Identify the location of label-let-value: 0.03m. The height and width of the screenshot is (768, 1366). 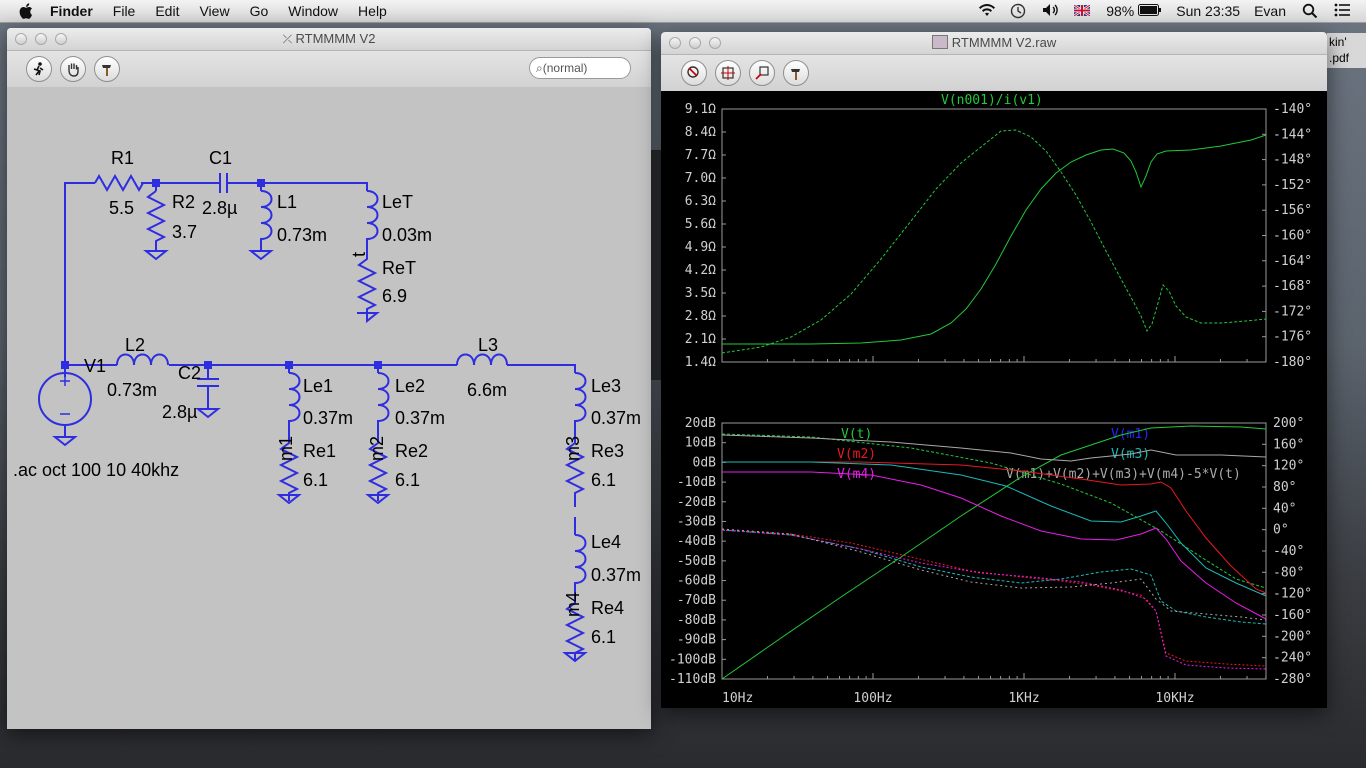
(407, 235).